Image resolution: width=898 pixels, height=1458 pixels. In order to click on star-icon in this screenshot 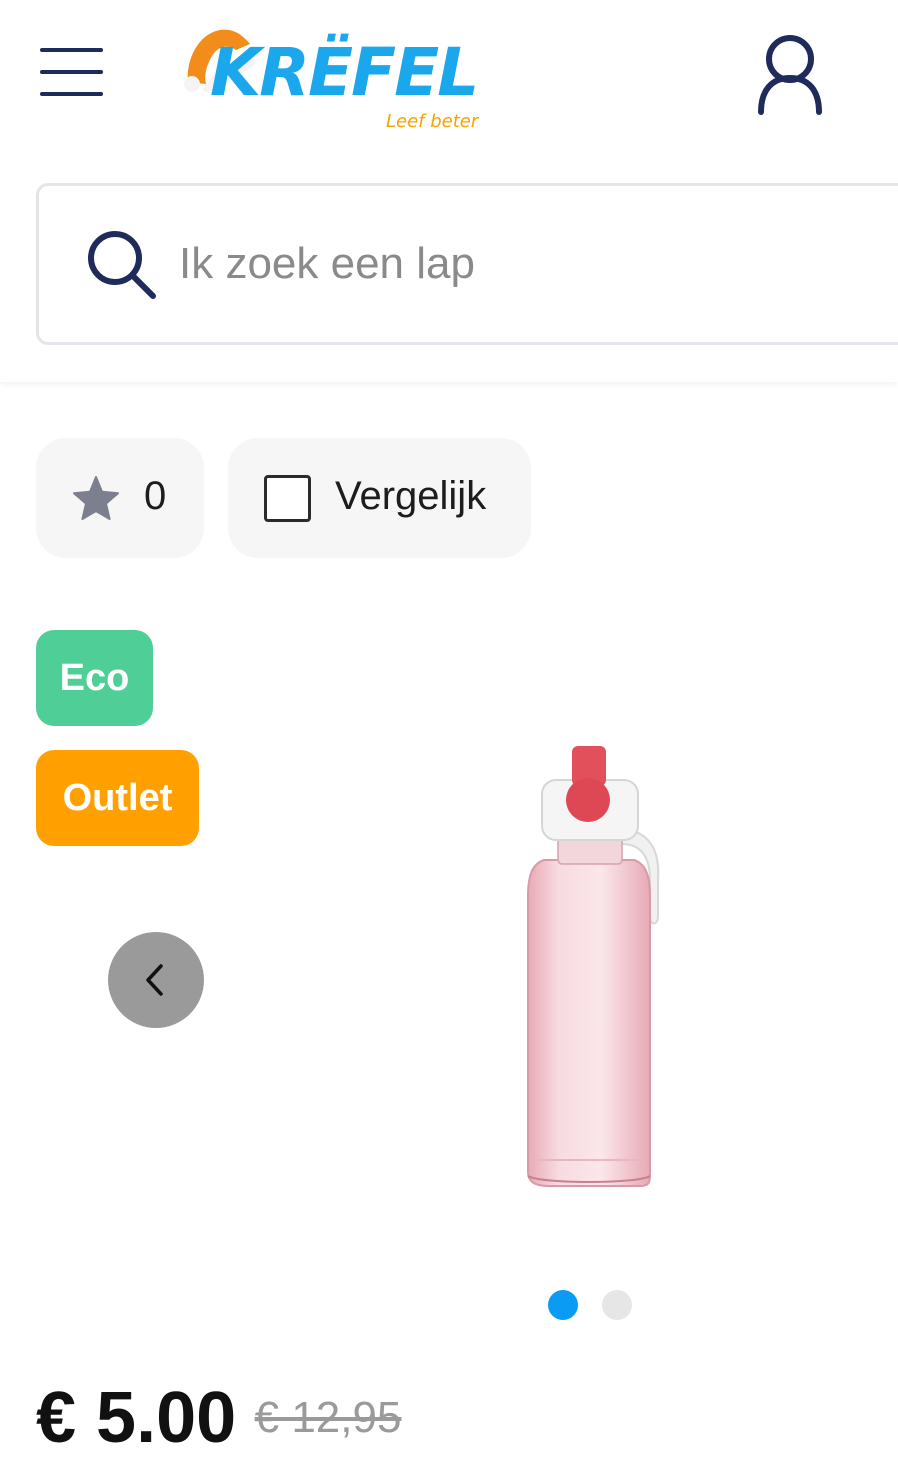, I will do `click(96, 498)`.